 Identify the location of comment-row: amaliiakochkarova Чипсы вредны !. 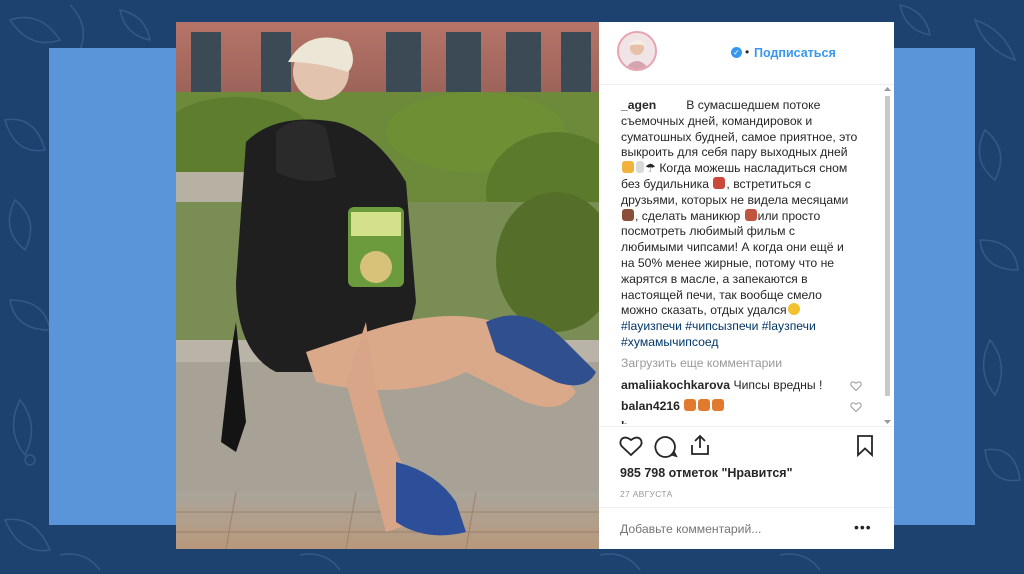
(746, 385).